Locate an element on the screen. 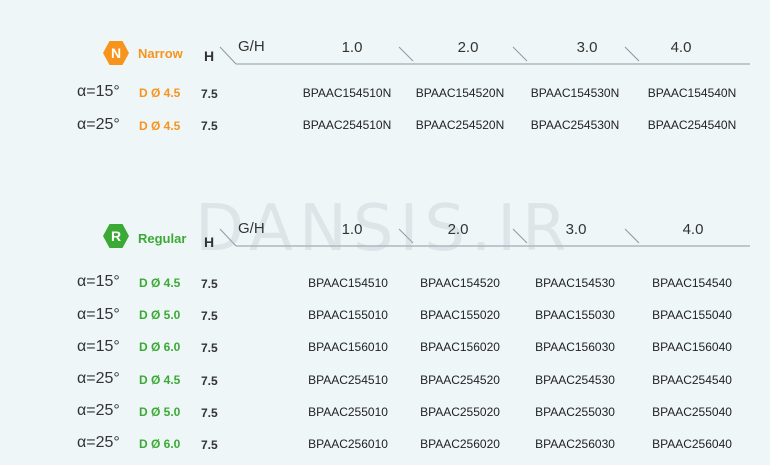 The width and height of the screenshot is (770, 465). narrow-code-cell: BPAAC154540N is located at coordinates (692, 93).